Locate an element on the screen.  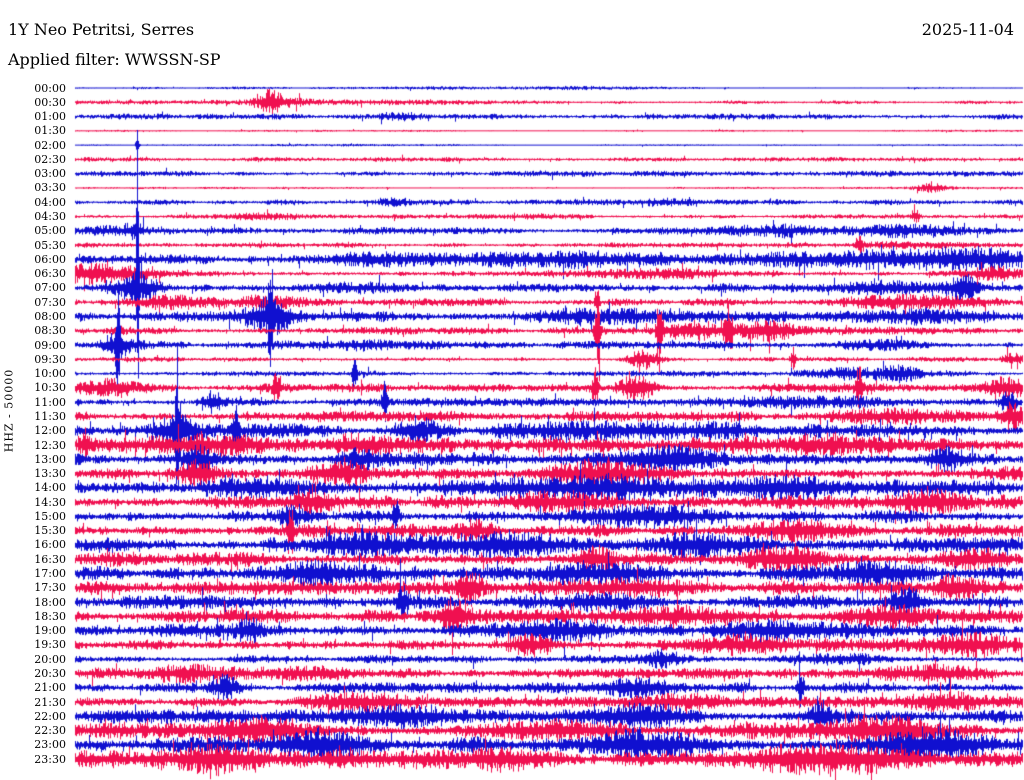
time-label: 20:30 is located at coordinates (50, 673).